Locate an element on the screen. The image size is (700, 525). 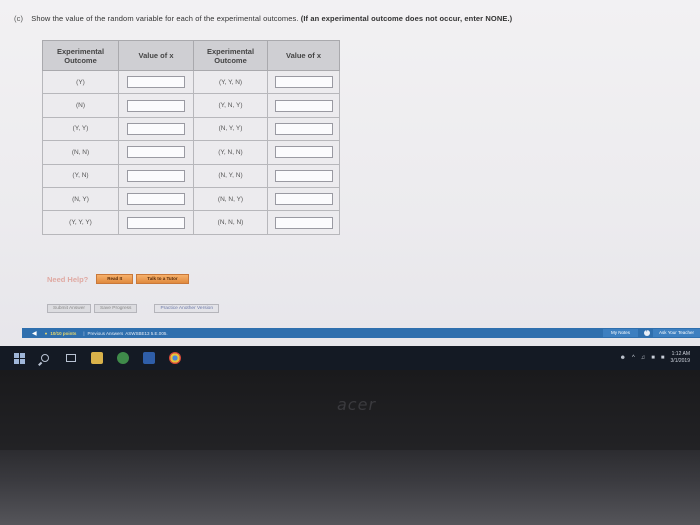
system-tray: ☻ ^ ♫ ■ ■ 1:12 AM 3/1/2019 is located at coordinates (660, 358).